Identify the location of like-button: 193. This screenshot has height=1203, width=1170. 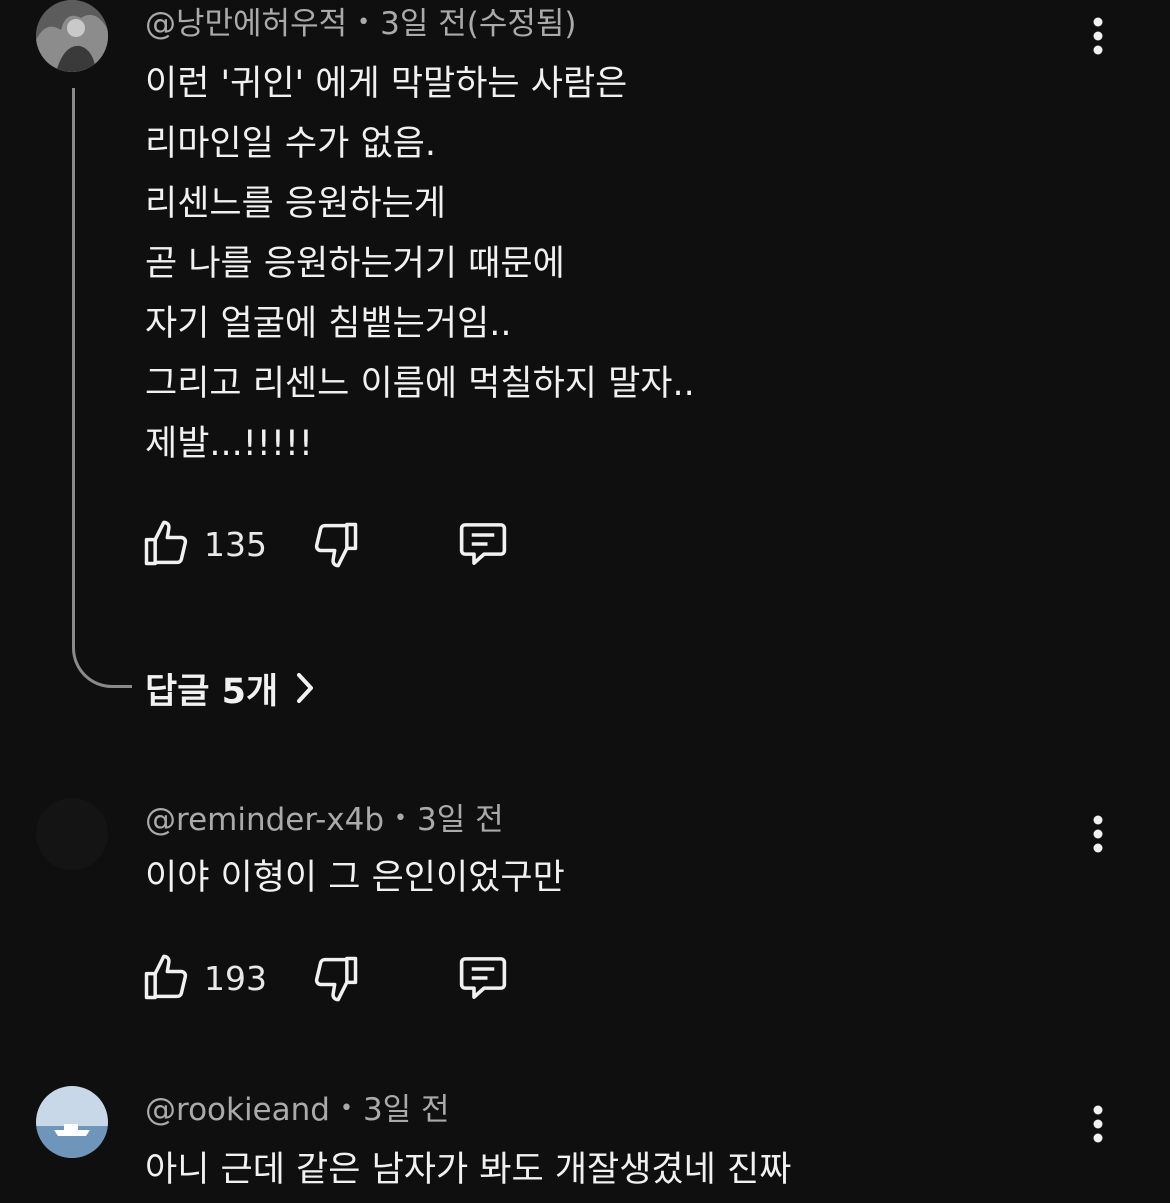
(203, 978).